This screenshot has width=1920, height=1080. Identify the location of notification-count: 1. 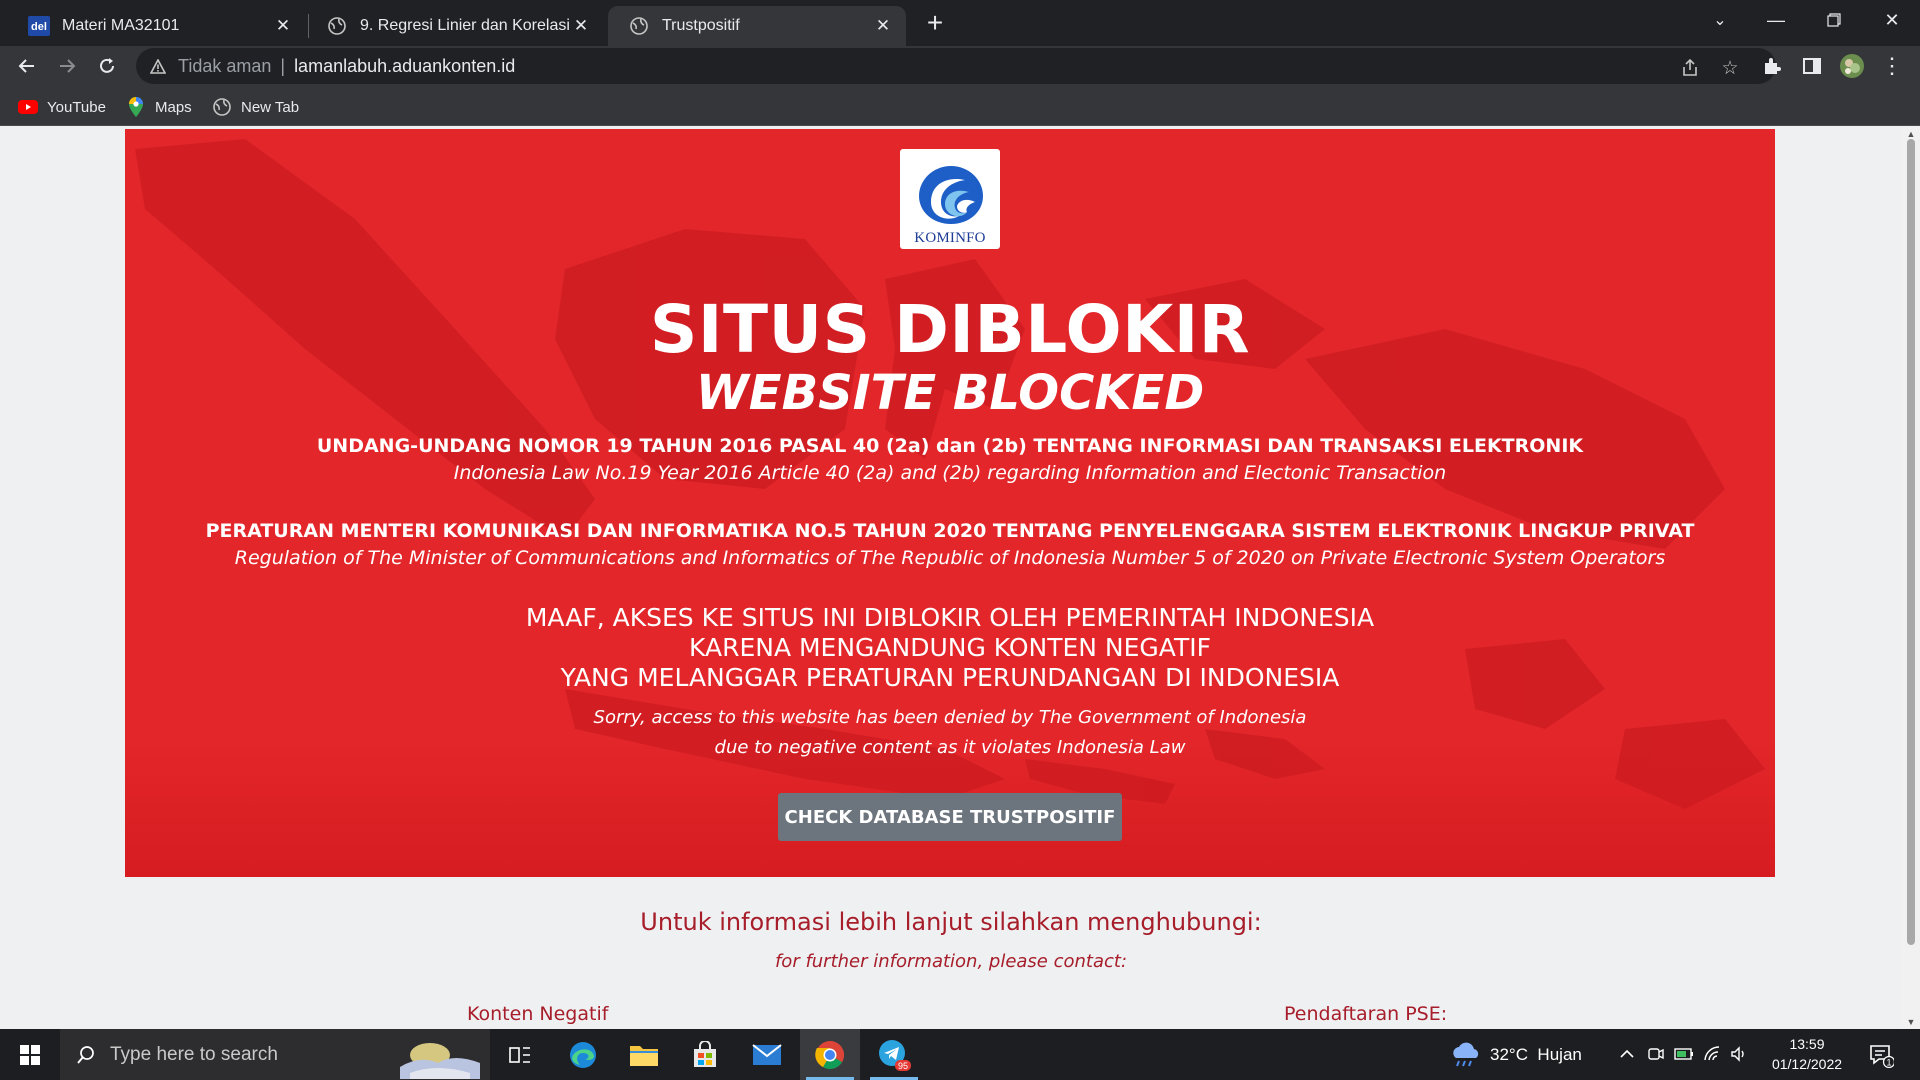
(1888, 1063).